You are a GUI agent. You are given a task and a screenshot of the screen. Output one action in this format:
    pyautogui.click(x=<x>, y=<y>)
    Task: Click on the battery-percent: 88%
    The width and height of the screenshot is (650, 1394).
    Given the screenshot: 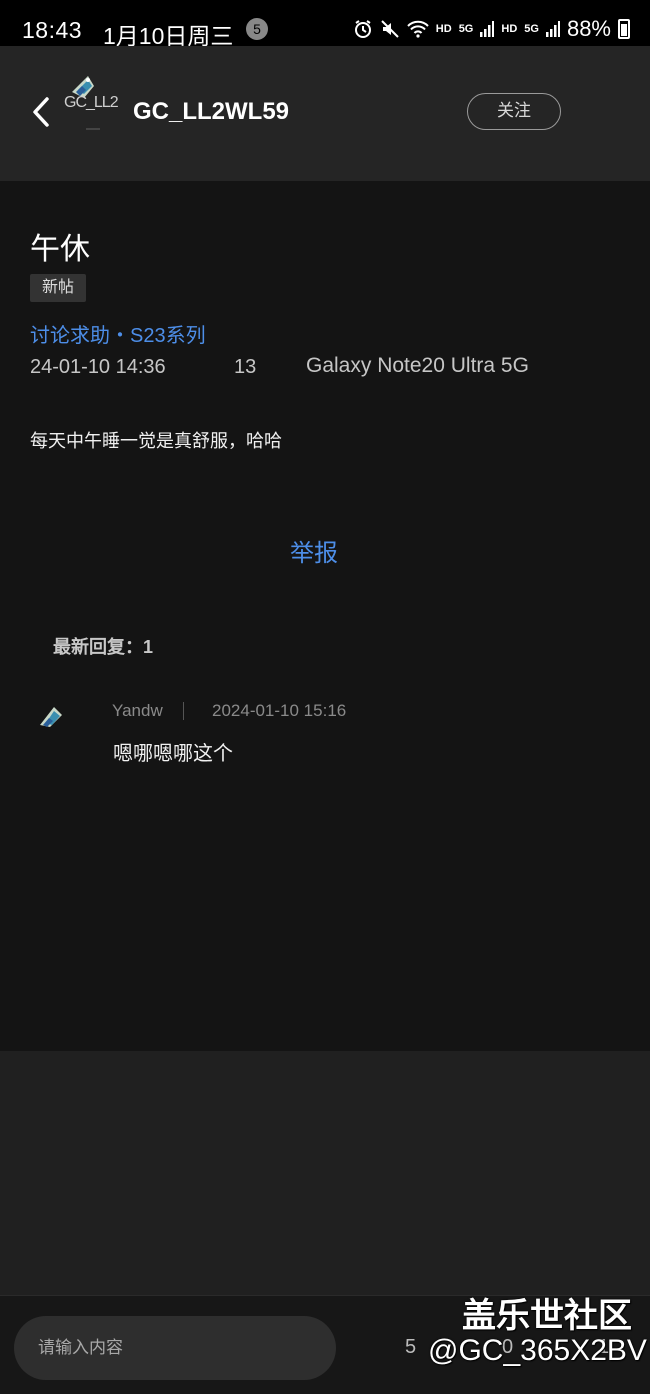 What is the action you would take?
    pyautogui.click(x=588, y=28)
    